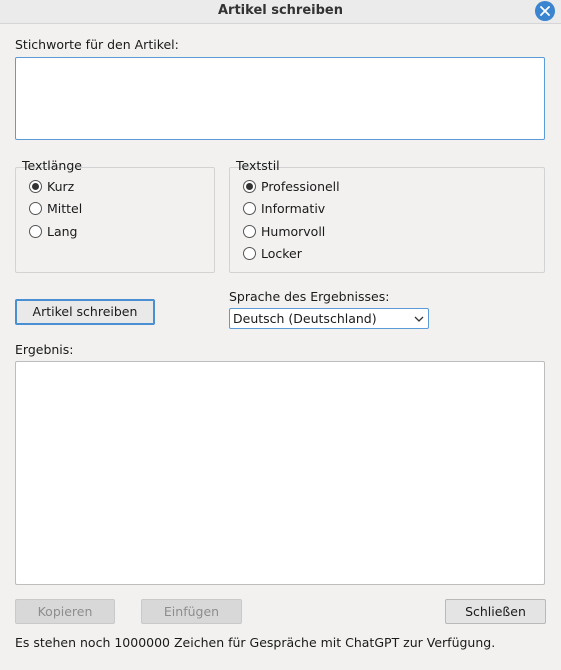 This screenshot has height=670, width=561. Describe the element at coordinates (293, 208) in the screenshot. I see `radio-label-informativ: Informativ` at that location.